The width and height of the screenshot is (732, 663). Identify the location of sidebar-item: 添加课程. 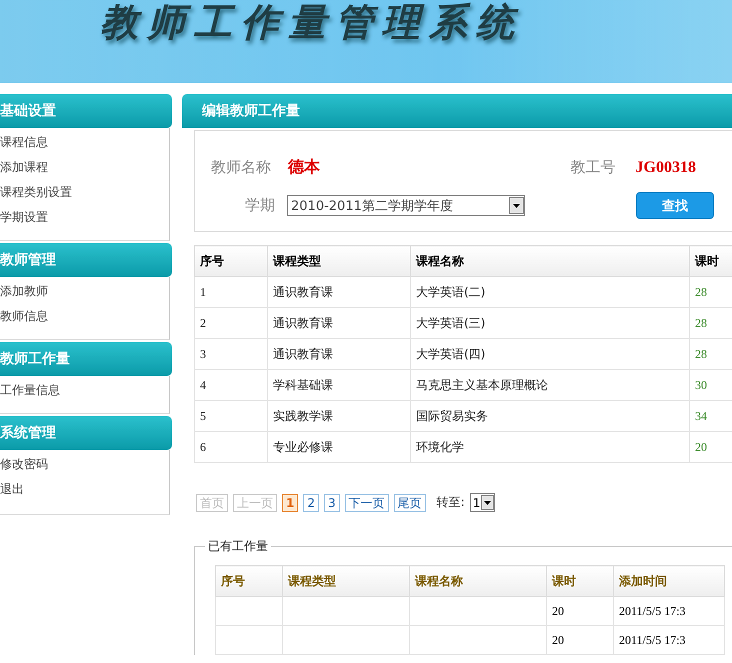
(84, 167).